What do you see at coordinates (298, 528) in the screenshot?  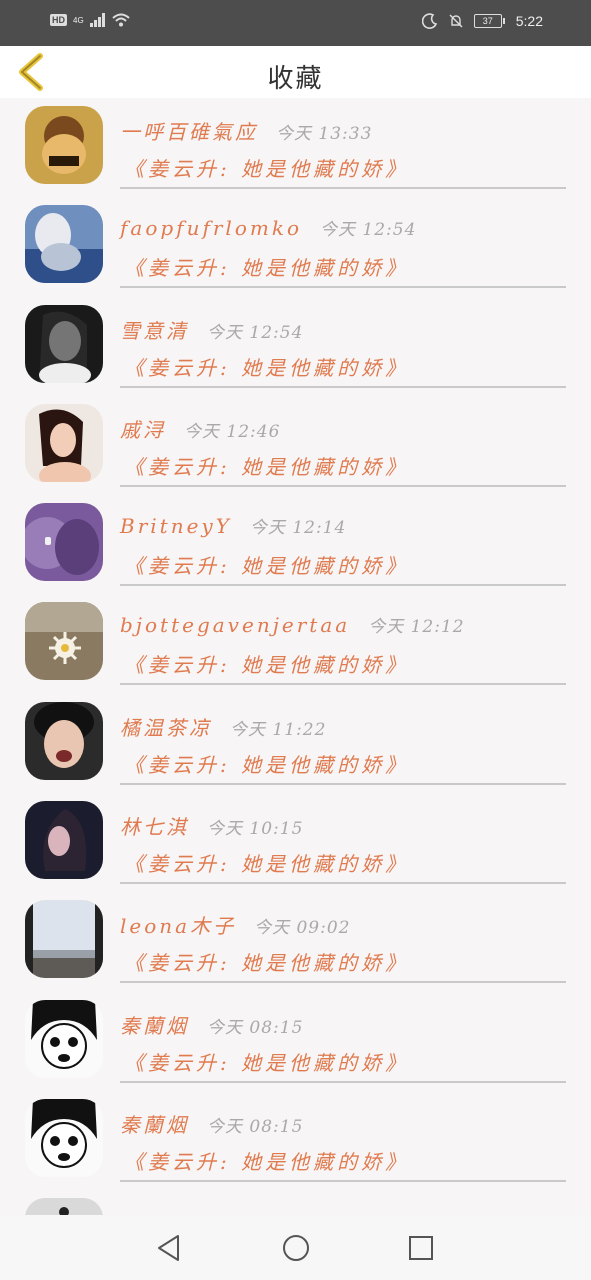 I see `timestamp: 今天 12:14` at bounding box center [298, 528].